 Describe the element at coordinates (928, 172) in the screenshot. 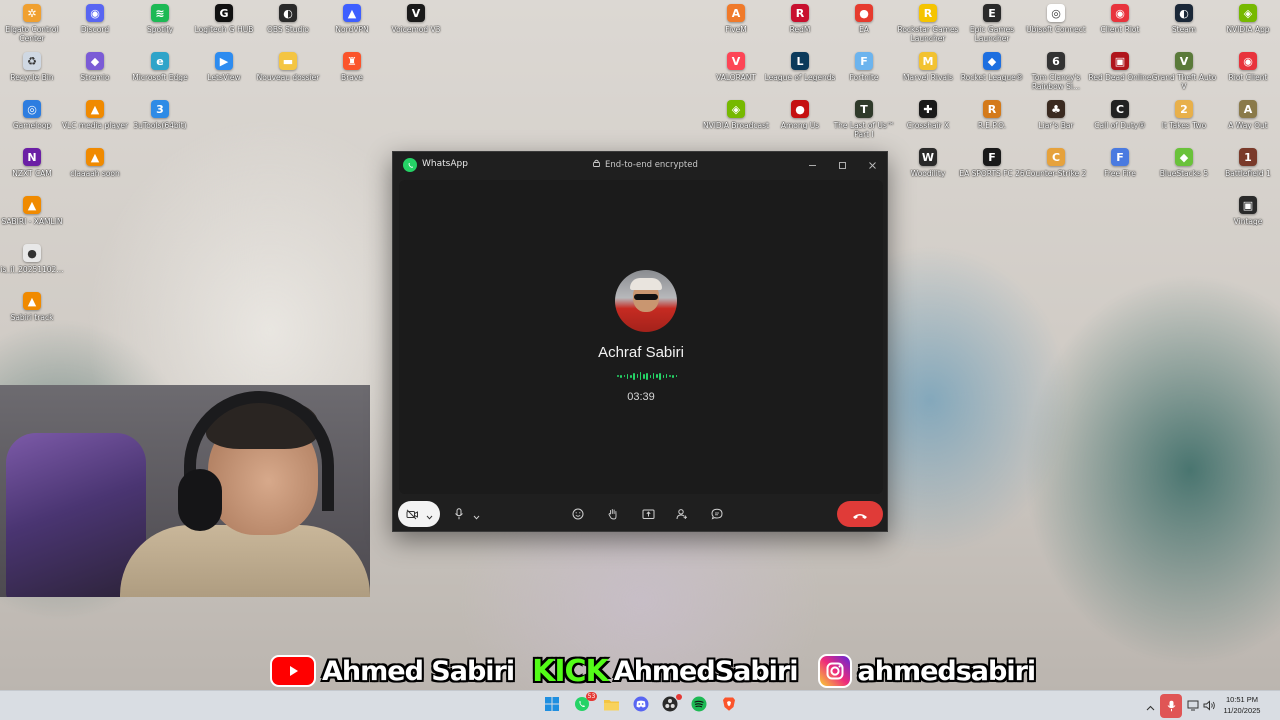

I see `desktop-icon: W Woodility` at that location.